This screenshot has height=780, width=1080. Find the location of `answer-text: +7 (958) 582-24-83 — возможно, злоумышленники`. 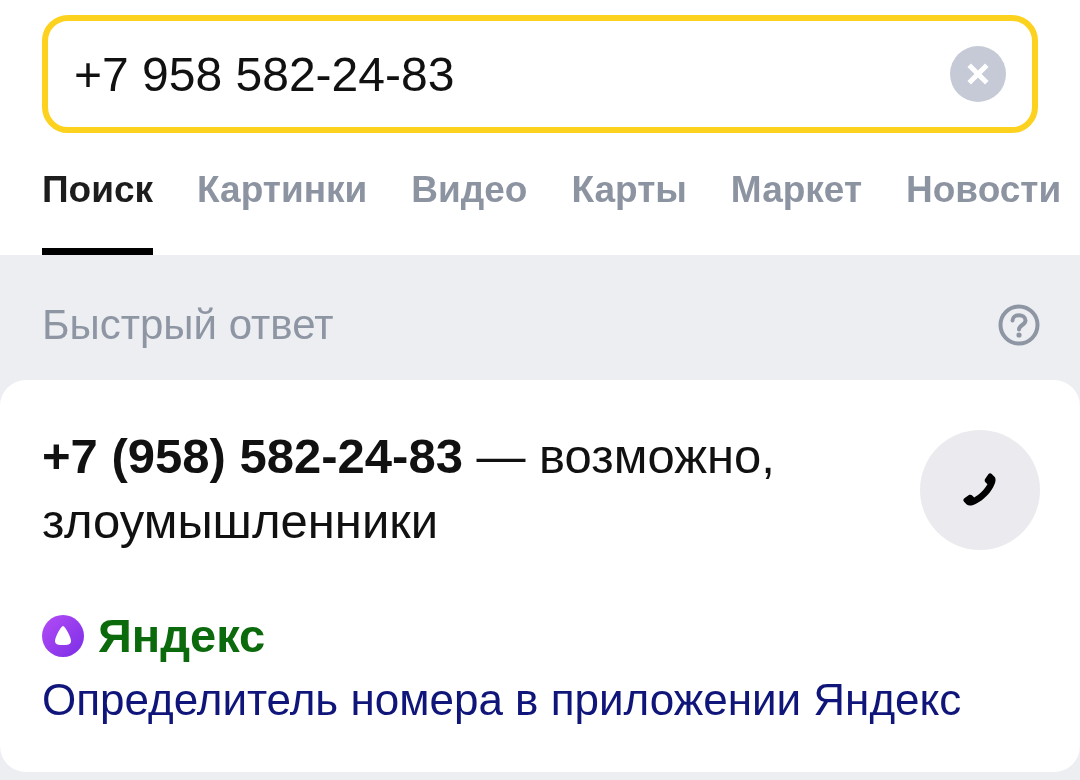

answer-text: +7 (958) 582-24-83 — возможно, злоумышленники is located at coordinates (409, 489).